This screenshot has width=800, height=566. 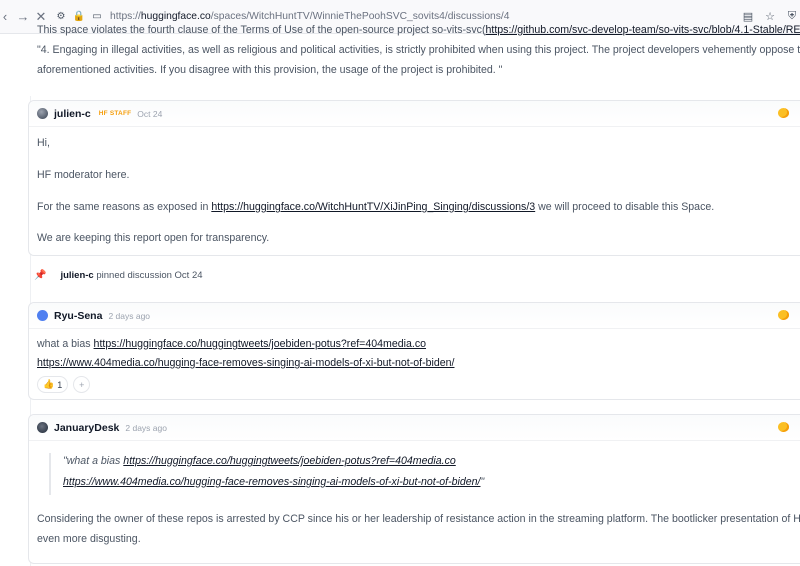 What do you see at coordinates (82, 384) in the screenshot?
I see `add-reaction-button: +` at bounding box center [82, 384].